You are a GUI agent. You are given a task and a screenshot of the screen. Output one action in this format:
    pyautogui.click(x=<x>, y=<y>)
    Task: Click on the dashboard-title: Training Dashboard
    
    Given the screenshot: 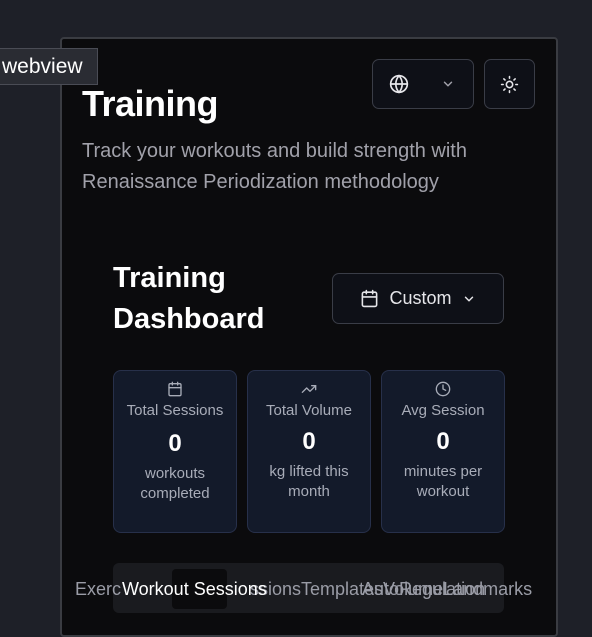 What is the action you would take?
    pyautogui.click(x=189, y=298)
    